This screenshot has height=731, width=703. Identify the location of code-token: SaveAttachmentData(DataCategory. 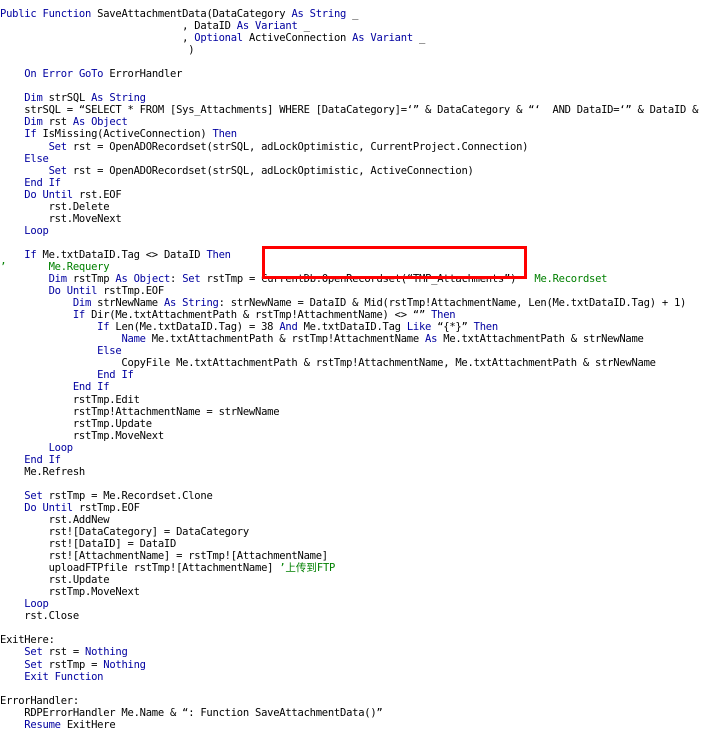
(194, 14).